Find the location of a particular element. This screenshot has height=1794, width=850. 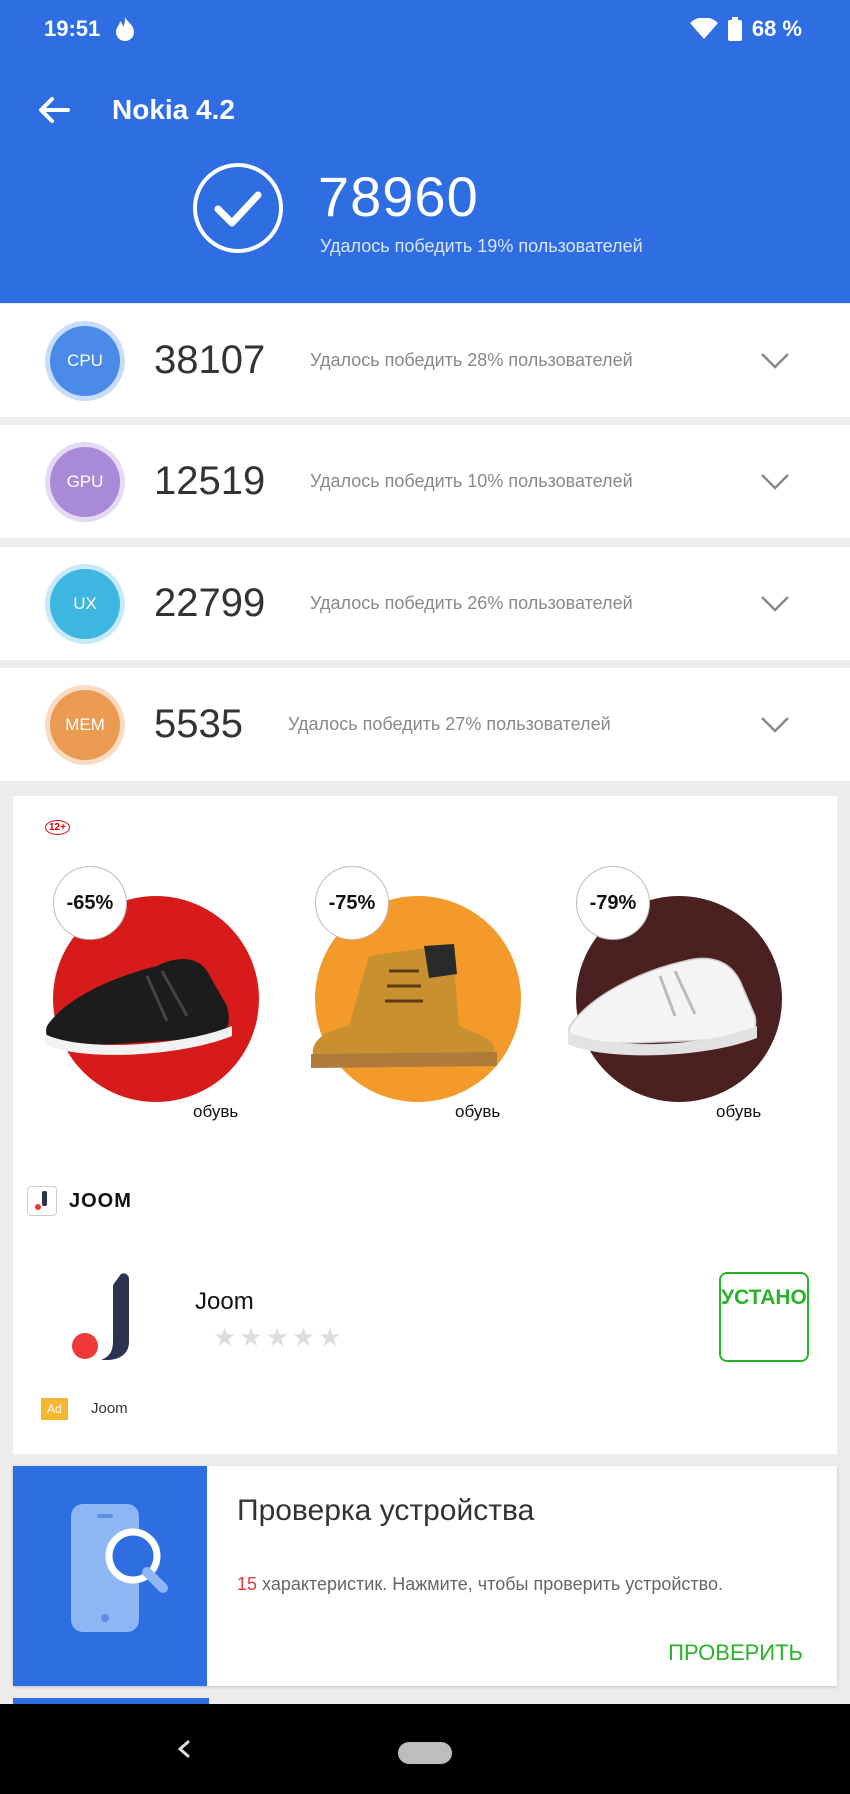

total-score: 78960 is located at coordinates (398, 196).